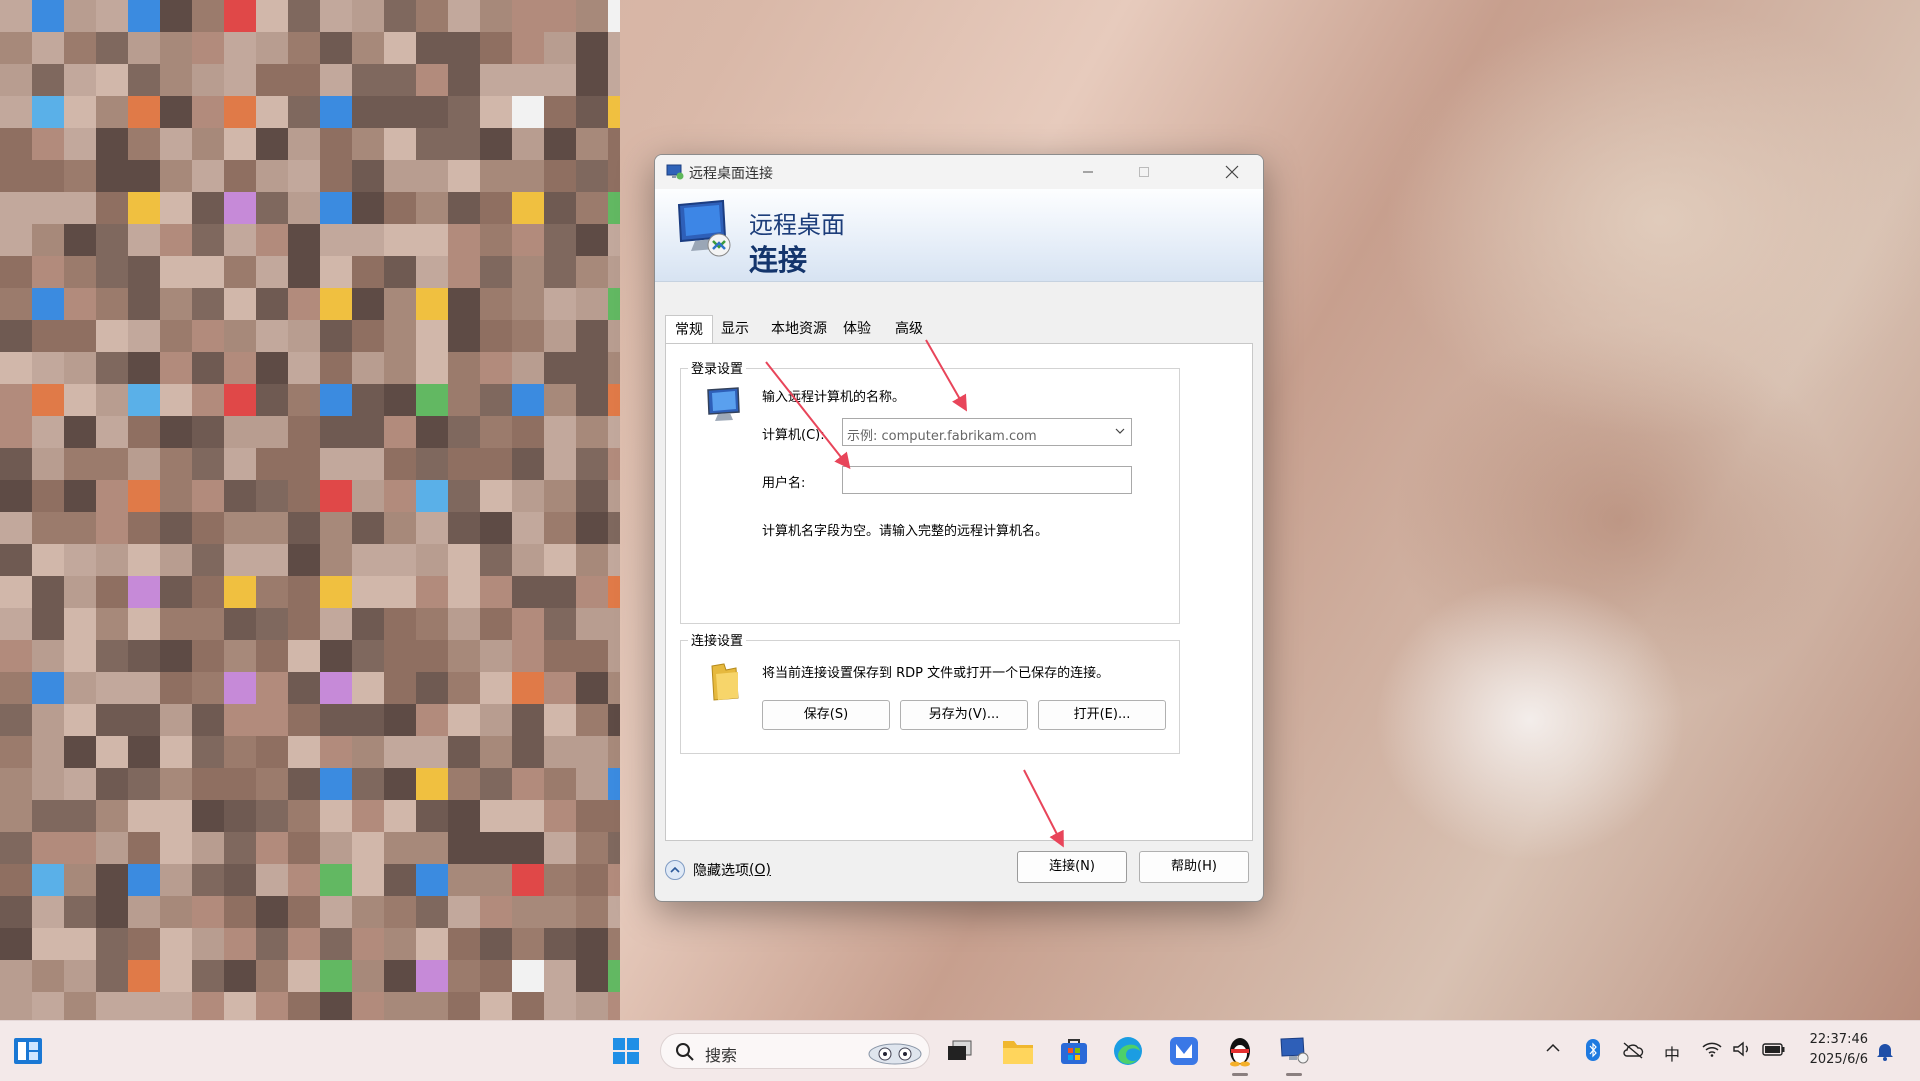 This screenshot has height=1081, width=1920. Describe the element at coordinates (28, 1051) in the screenshot. I see `widgets-button` at that location.